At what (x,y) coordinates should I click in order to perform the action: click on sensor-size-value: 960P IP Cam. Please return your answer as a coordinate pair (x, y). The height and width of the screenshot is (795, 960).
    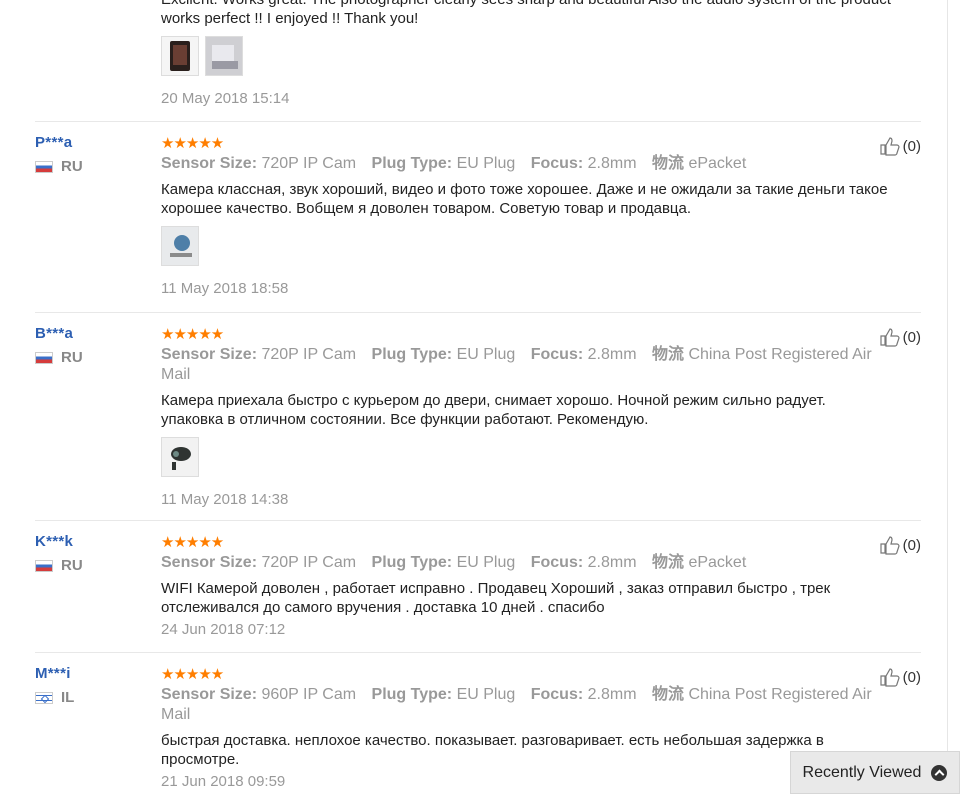
    Looking at the image, I should click on (309, 694).